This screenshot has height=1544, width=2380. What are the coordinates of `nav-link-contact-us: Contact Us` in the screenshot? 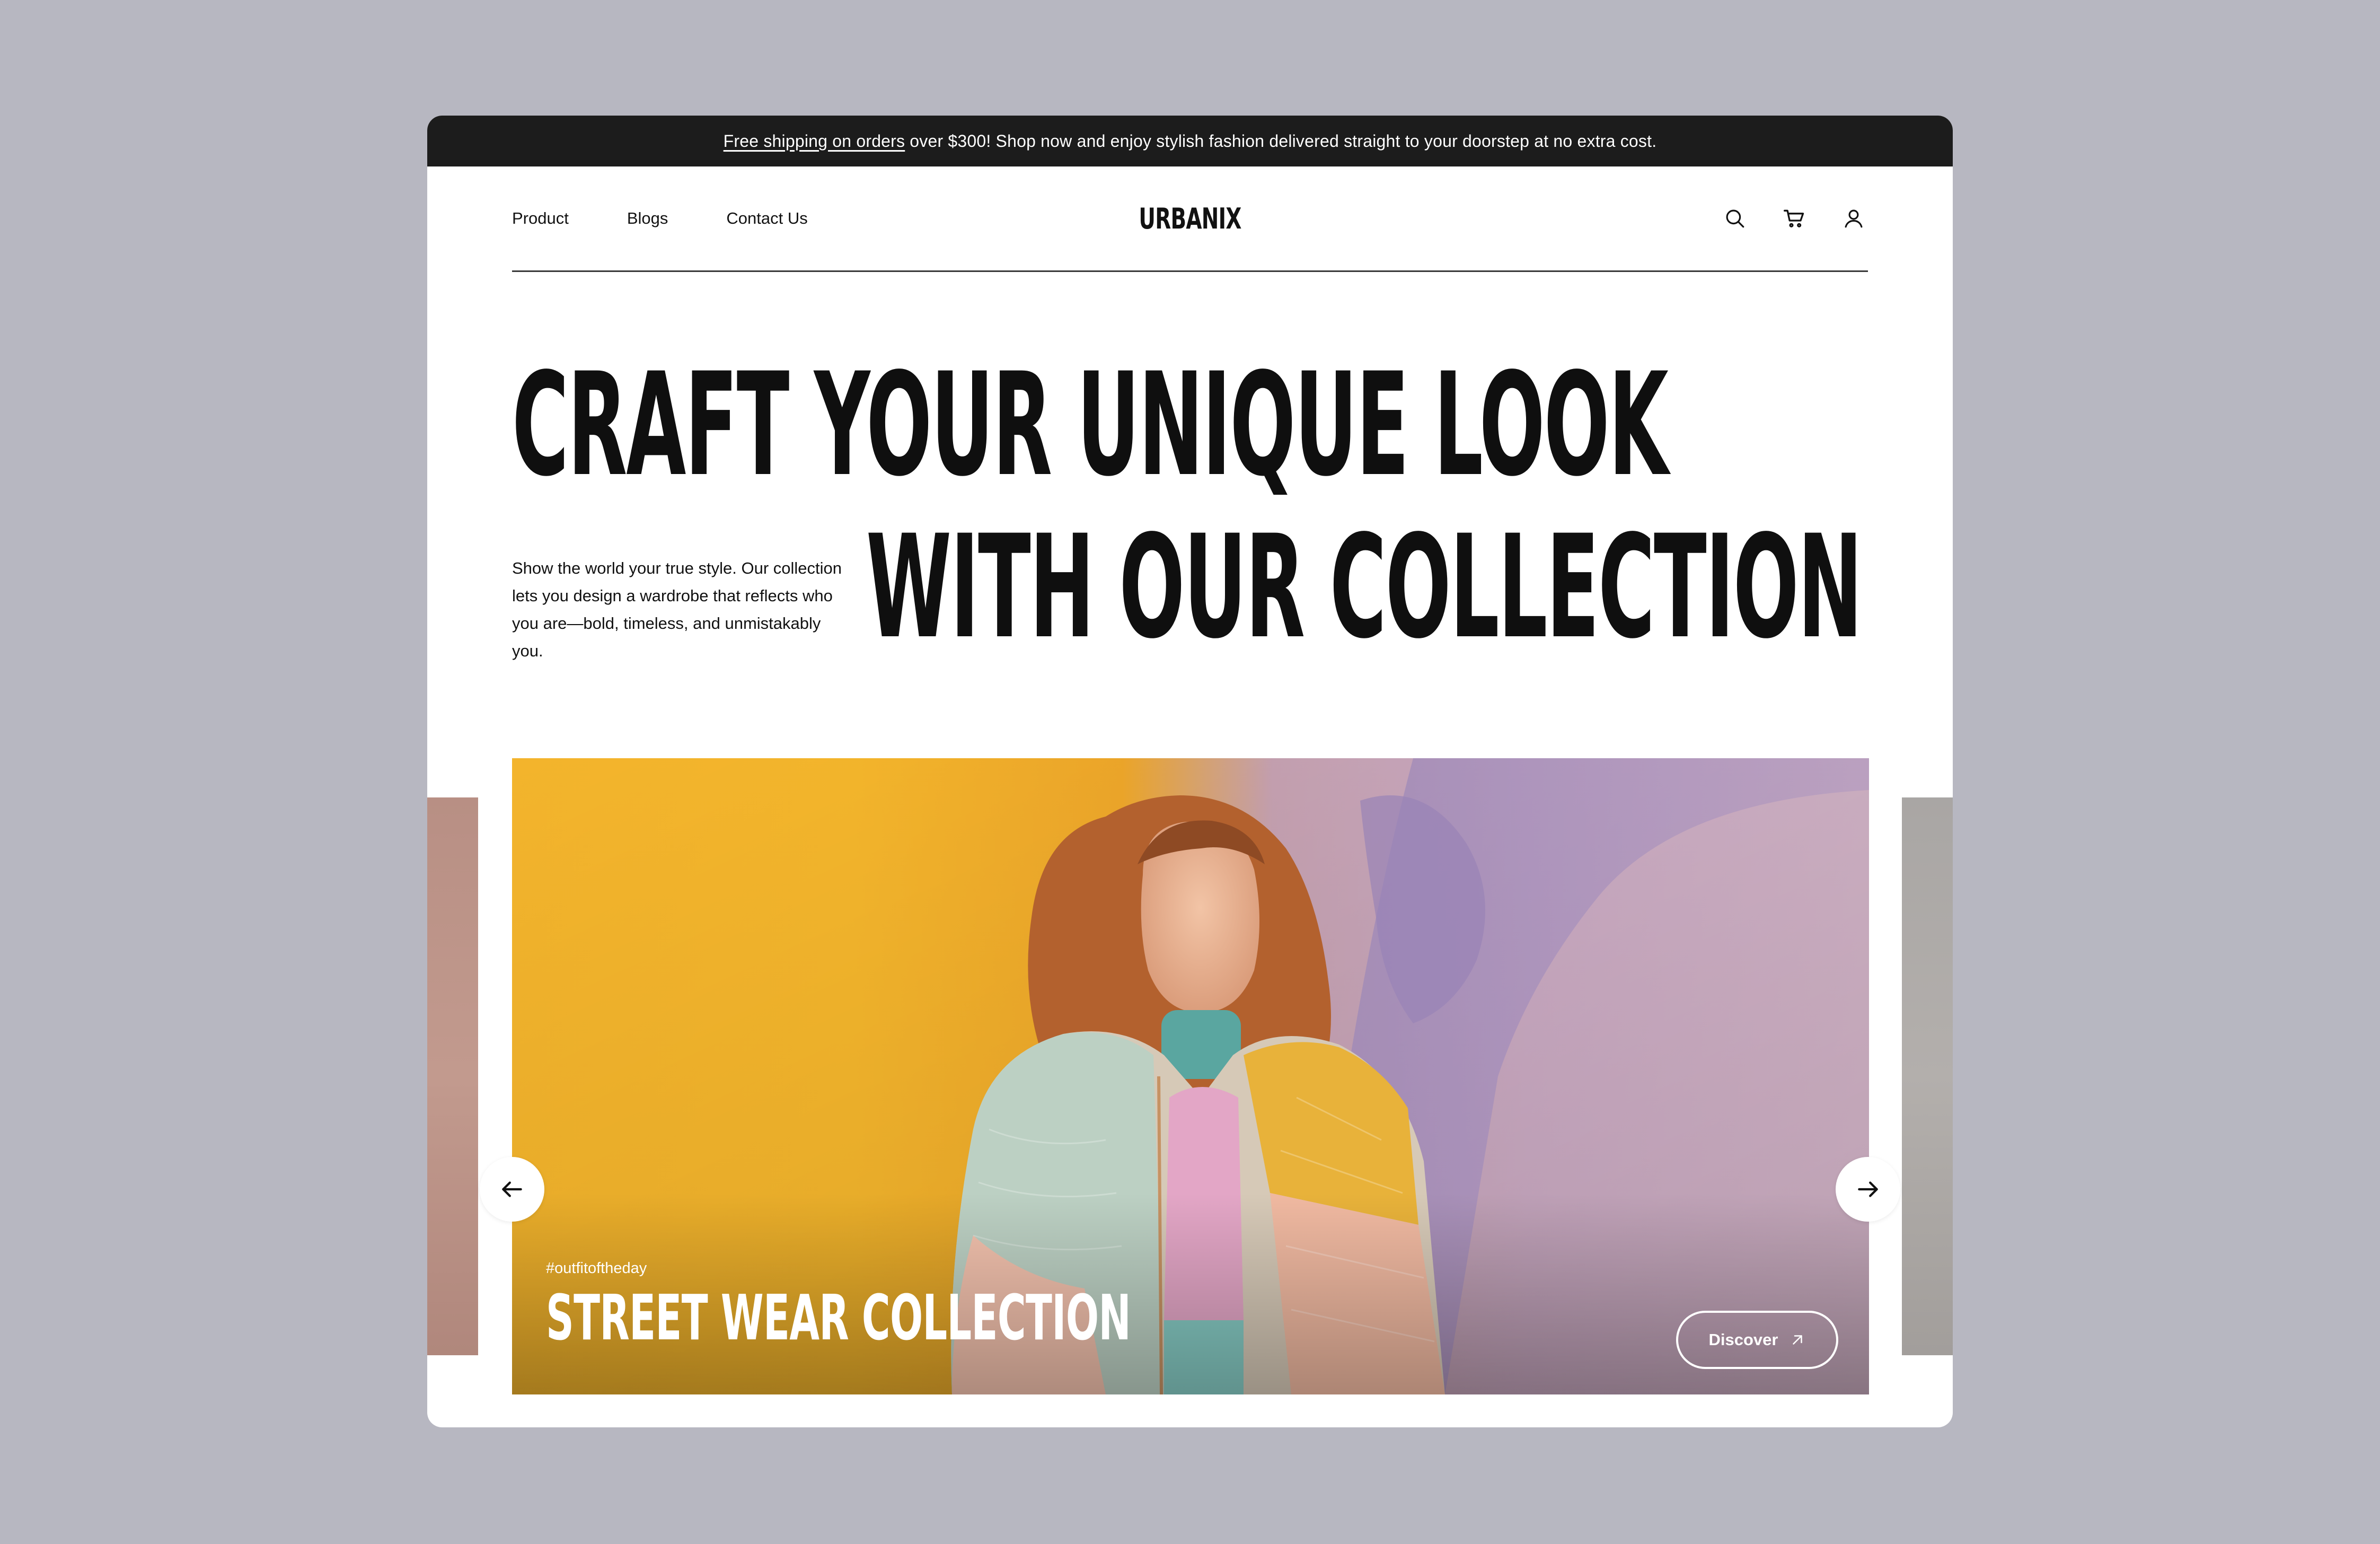 It's located at (766, 218).